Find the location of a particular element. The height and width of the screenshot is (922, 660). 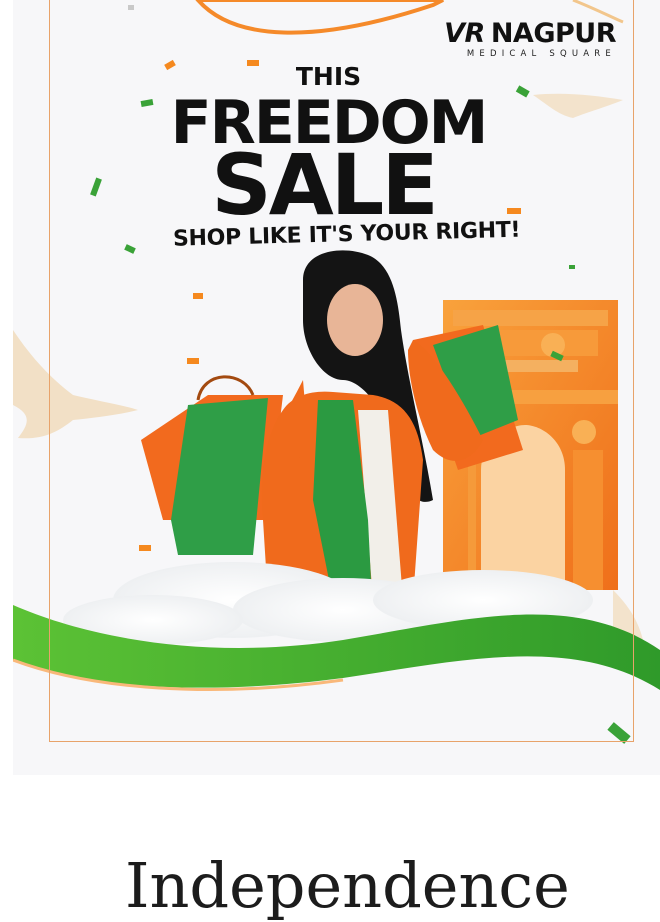

brand-logo: VR NAGPUR MEDICAL SQUARE is located at coordinates (530, 39).